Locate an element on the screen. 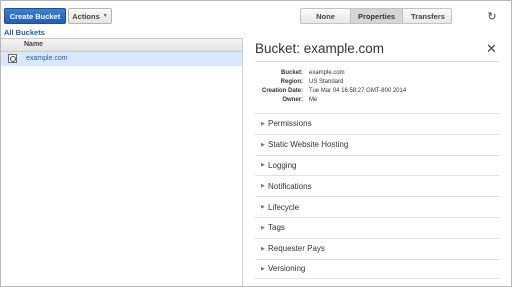 The height and width of the screenshot is (287, 512). property-value: US Standard is located at coordinates (326, 82).